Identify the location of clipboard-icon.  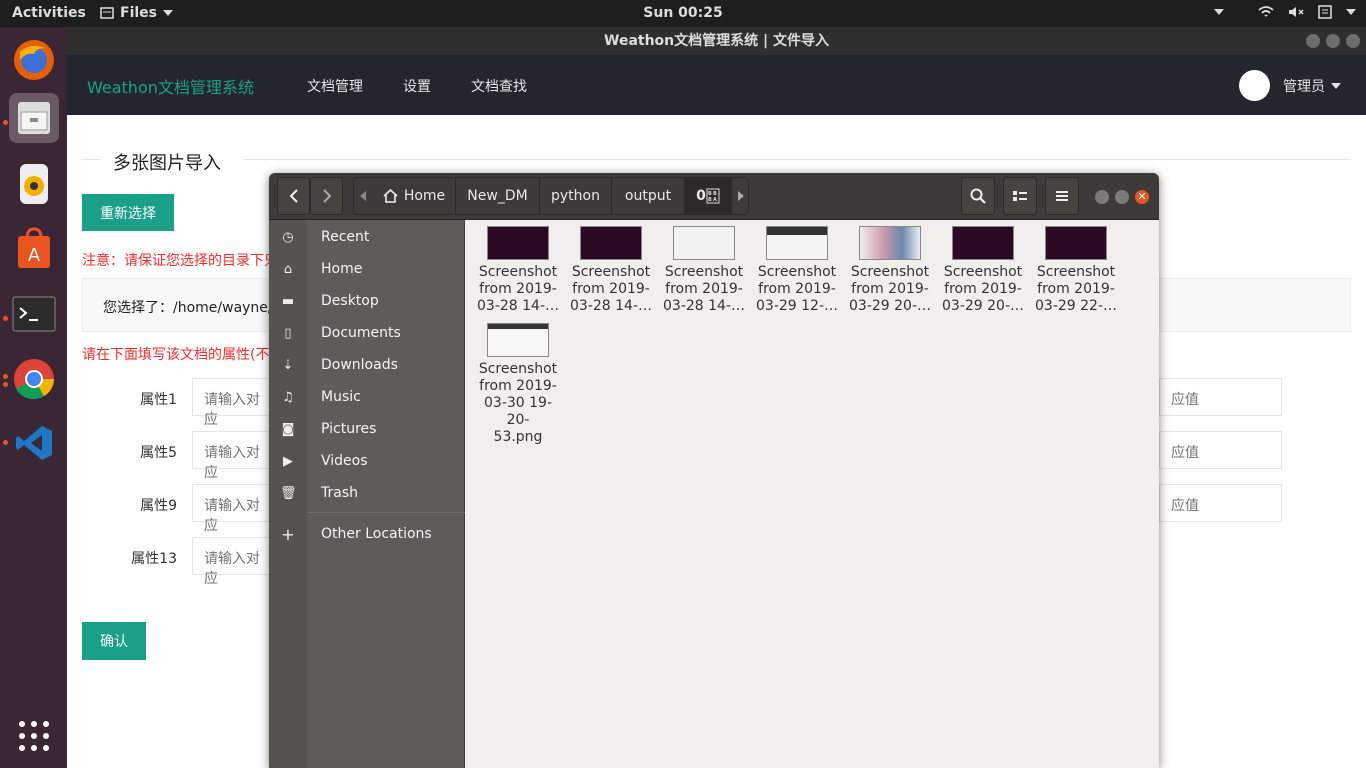
(1325, 11).